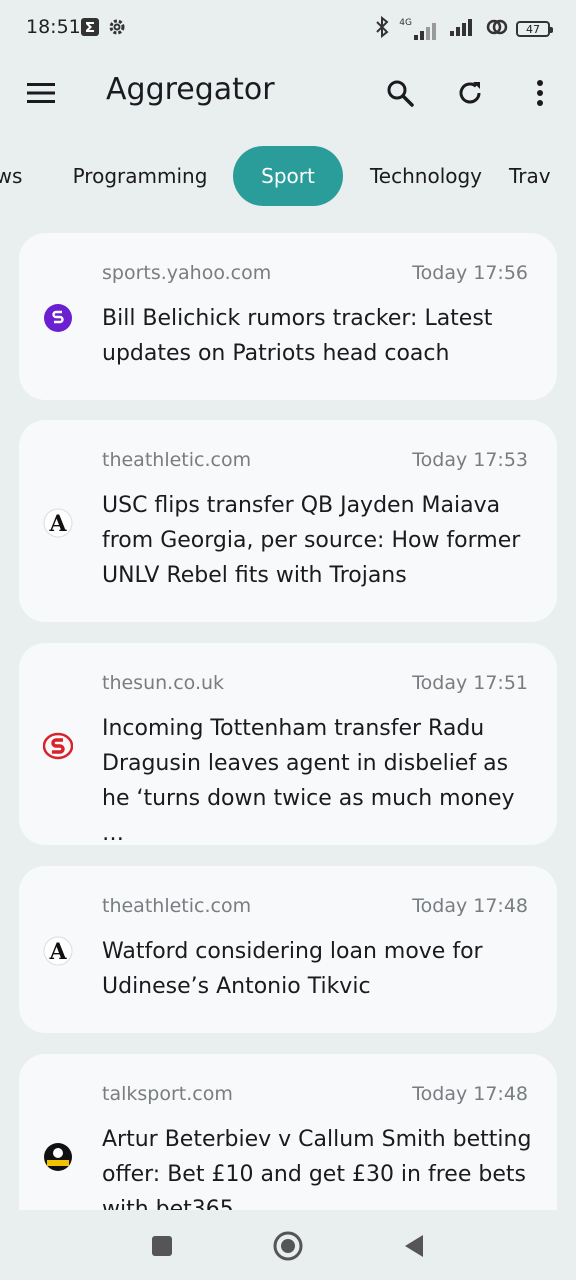  Describe the element at coordinates (187, 273) in the screenshot. I see `article-source: sports.yahoo.com` at that location.